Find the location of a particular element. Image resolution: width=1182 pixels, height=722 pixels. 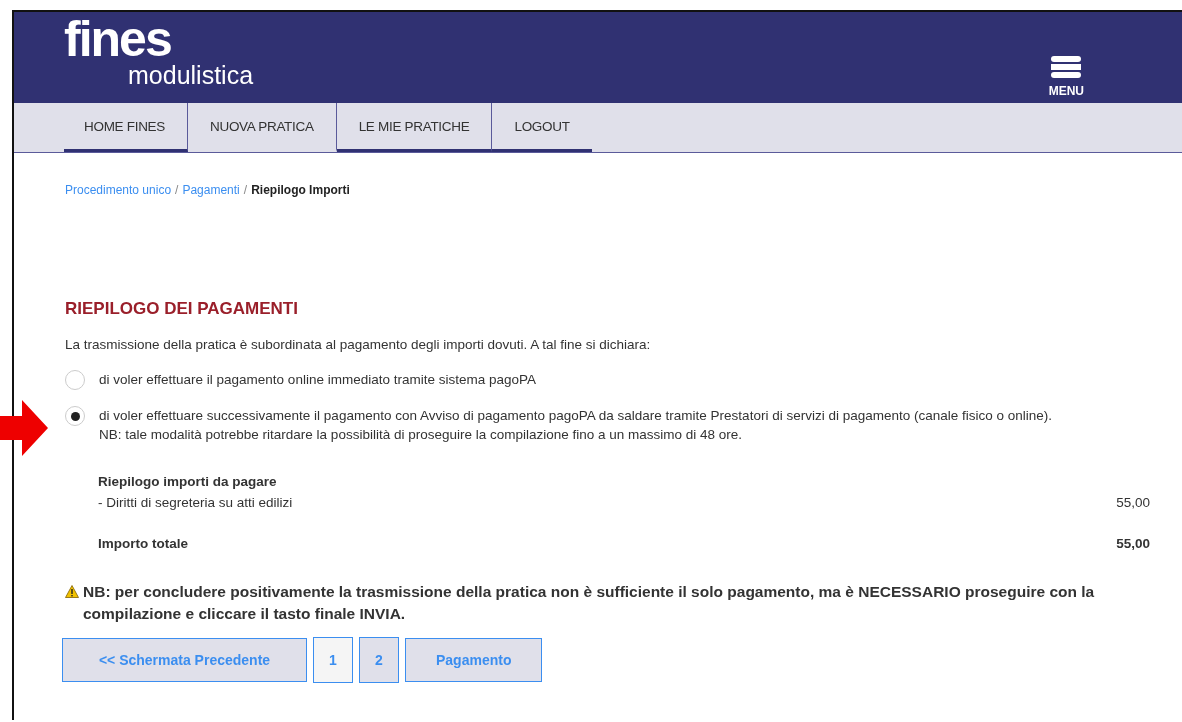

annotation-arrow-icon is located at coordinates (24, 428).